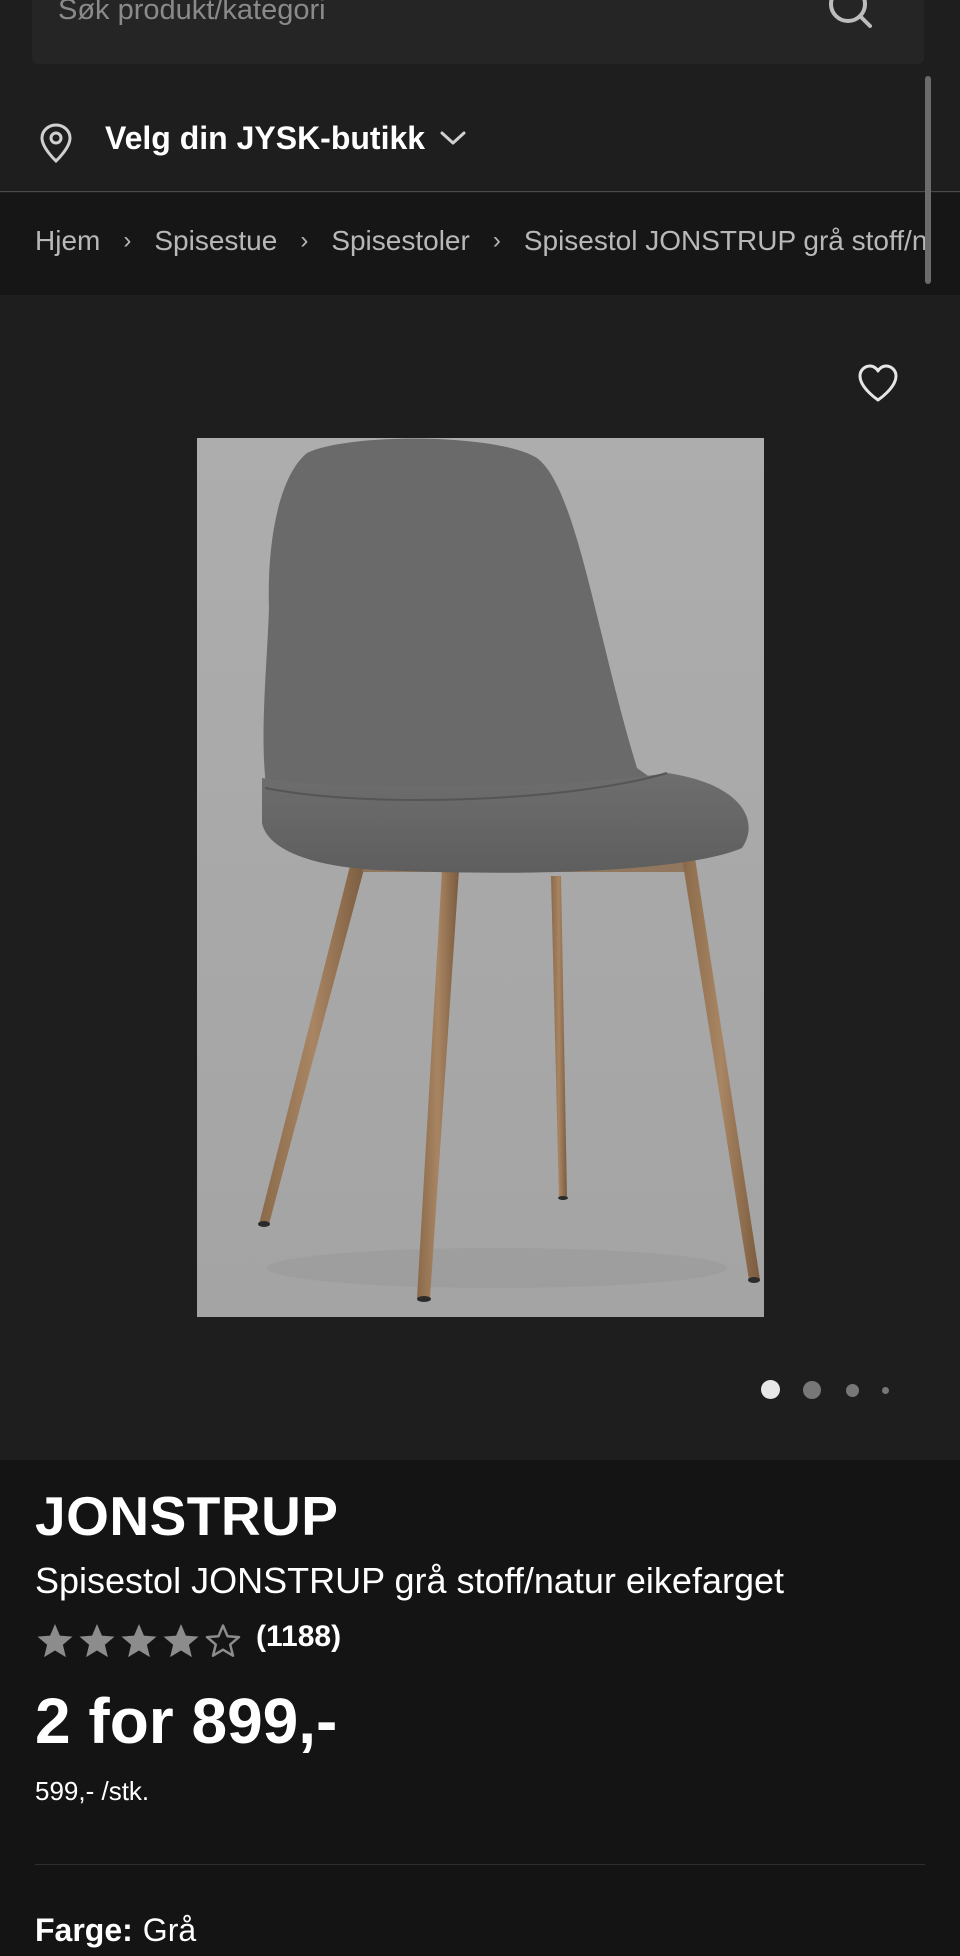  Describe the element at coordinates (67, 241) in the screenshot. I see `breadcrumb-item-home: Hjem` at that location.